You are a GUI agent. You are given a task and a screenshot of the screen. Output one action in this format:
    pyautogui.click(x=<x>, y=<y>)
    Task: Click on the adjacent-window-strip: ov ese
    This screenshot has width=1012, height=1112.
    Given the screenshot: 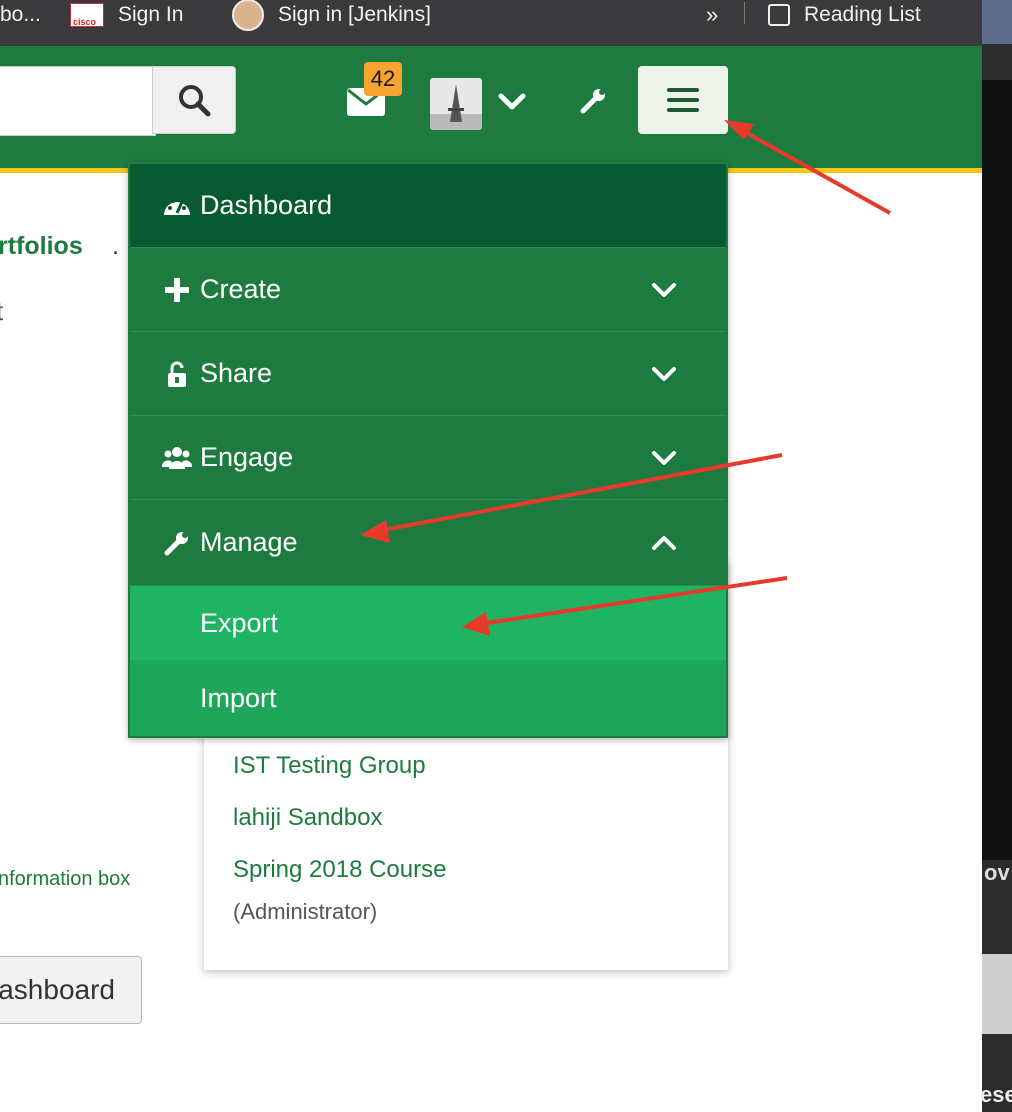 What is the action you would take?
    pyautogui.click(x=996, y=556)
    